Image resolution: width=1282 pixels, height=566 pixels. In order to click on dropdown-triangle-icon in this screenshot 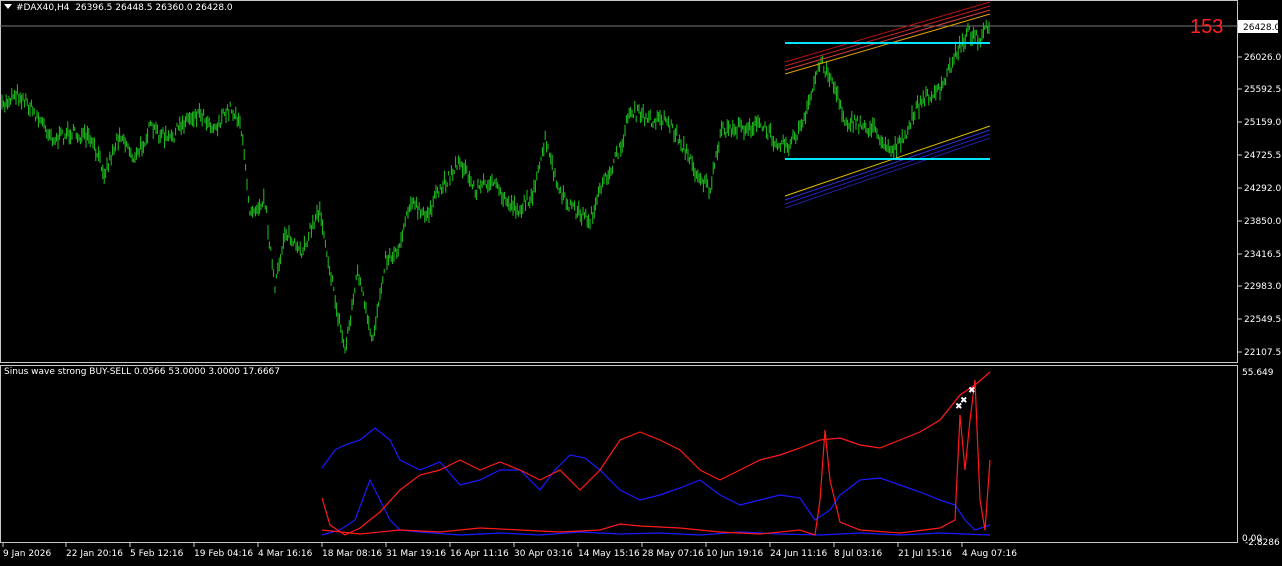, I will do `click(8, 6)`.